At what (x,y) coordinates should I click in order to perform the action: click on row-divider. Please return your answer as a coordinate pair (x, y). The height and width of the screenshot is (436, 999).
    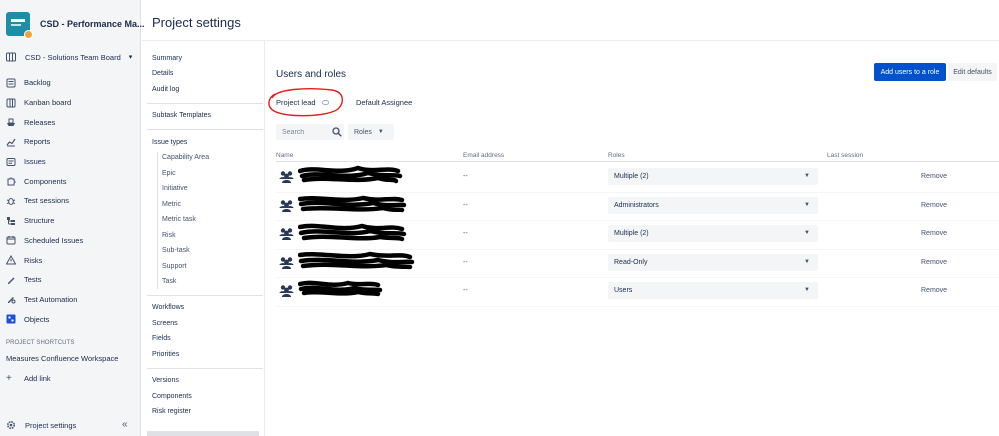
    Looking at the image, I should click on (637, 306).